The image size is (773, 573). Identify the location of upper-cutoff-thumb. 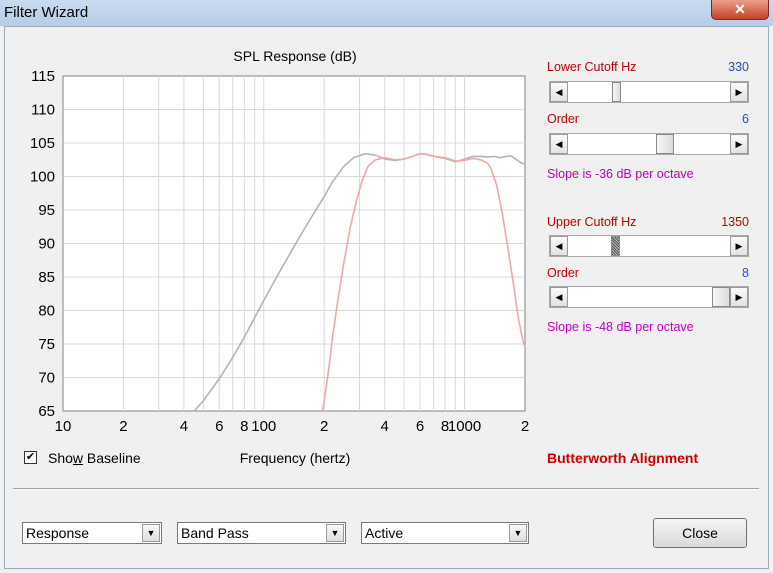
(615, 246).